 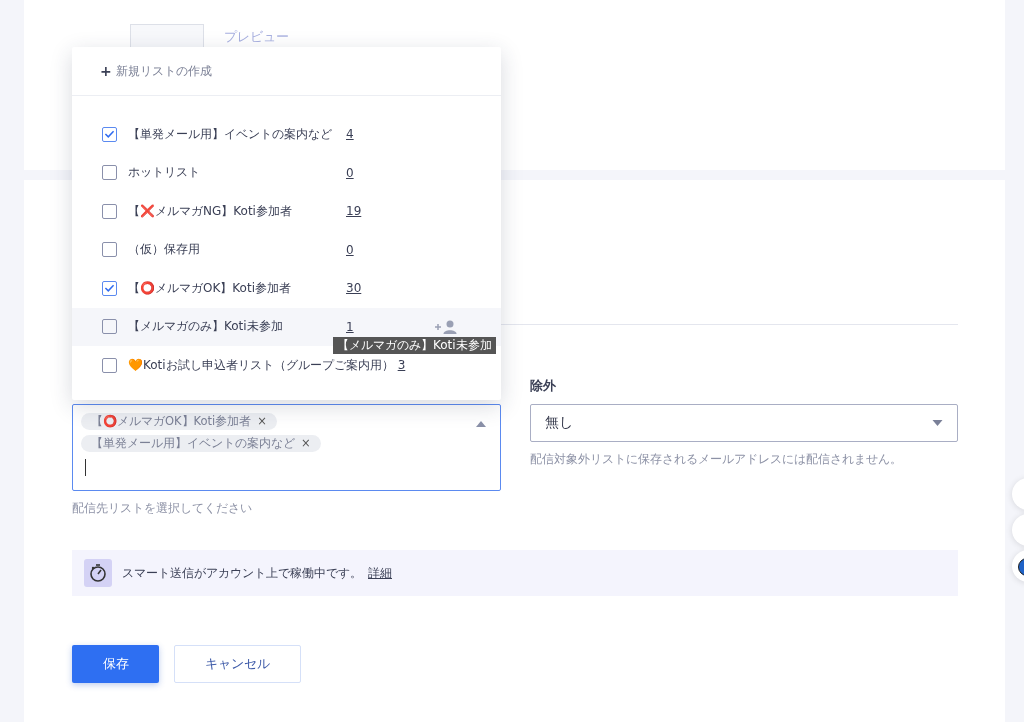 I want to click on count-link: 4, so click(x=350, y=134).